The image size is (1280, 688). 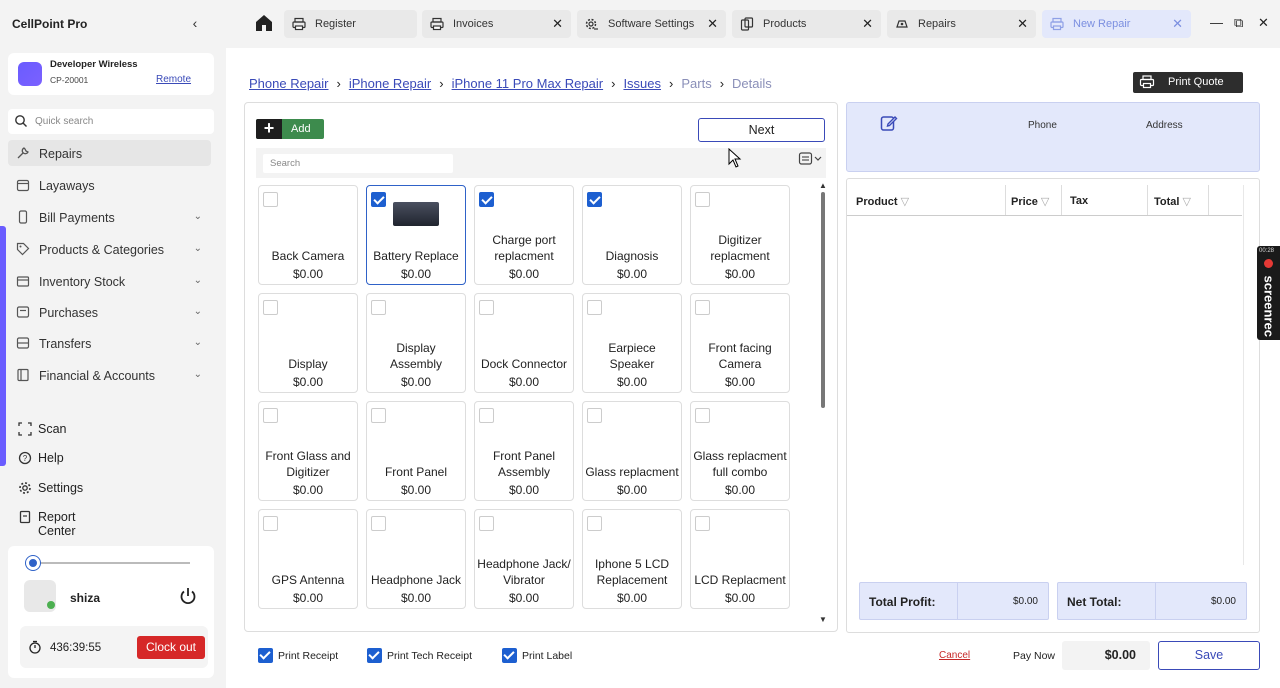 What do you see at coordinates (358, 163) in the screenshot?
I see `item-search-input: Search` at bounding box center [358, 163].